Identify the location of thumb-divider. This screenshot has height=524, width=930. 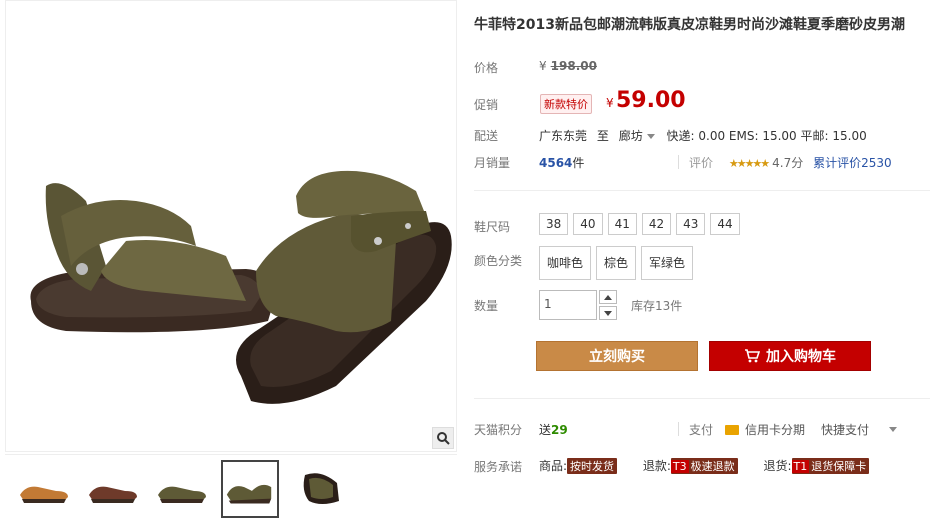
(231, 454).